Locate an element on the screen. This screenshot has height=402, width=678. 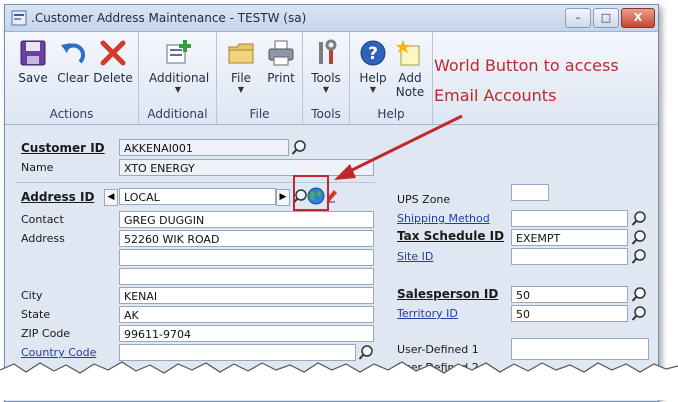
territory-id-link: Territory ID is located at coordinates (427, 313).